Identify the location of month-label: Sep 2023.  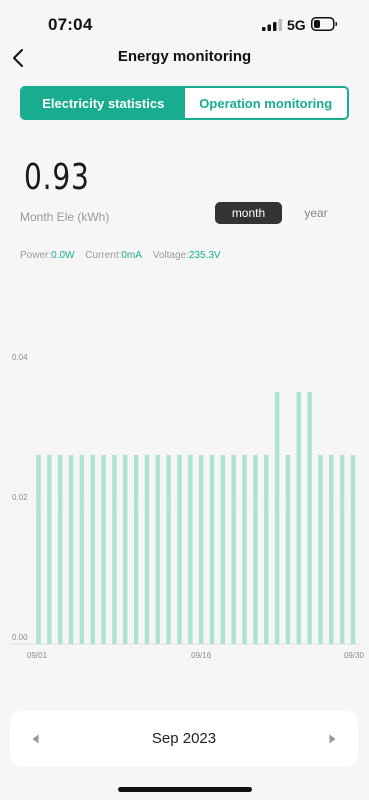
(184, 738).